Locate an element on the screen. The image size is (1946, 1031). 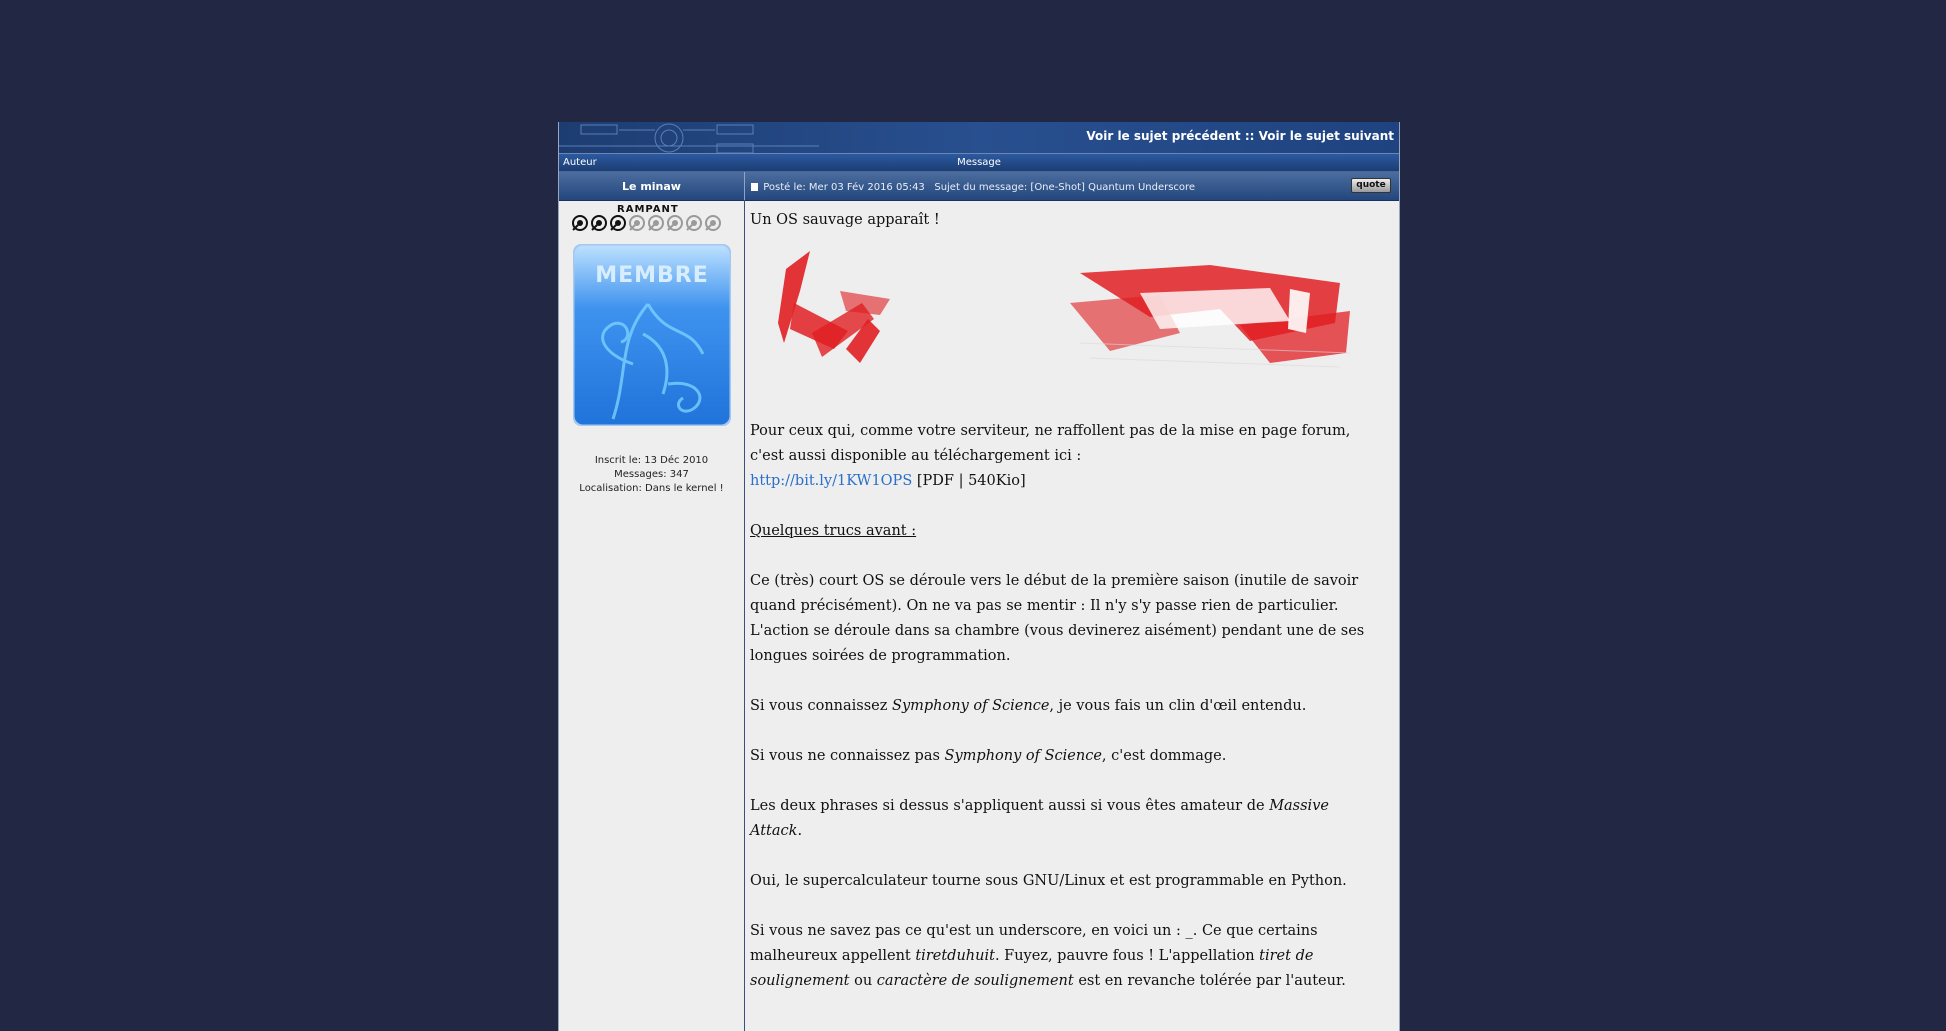
topic-navigation: Voir le sujet précédent : is located at coordinates (1240, 136).